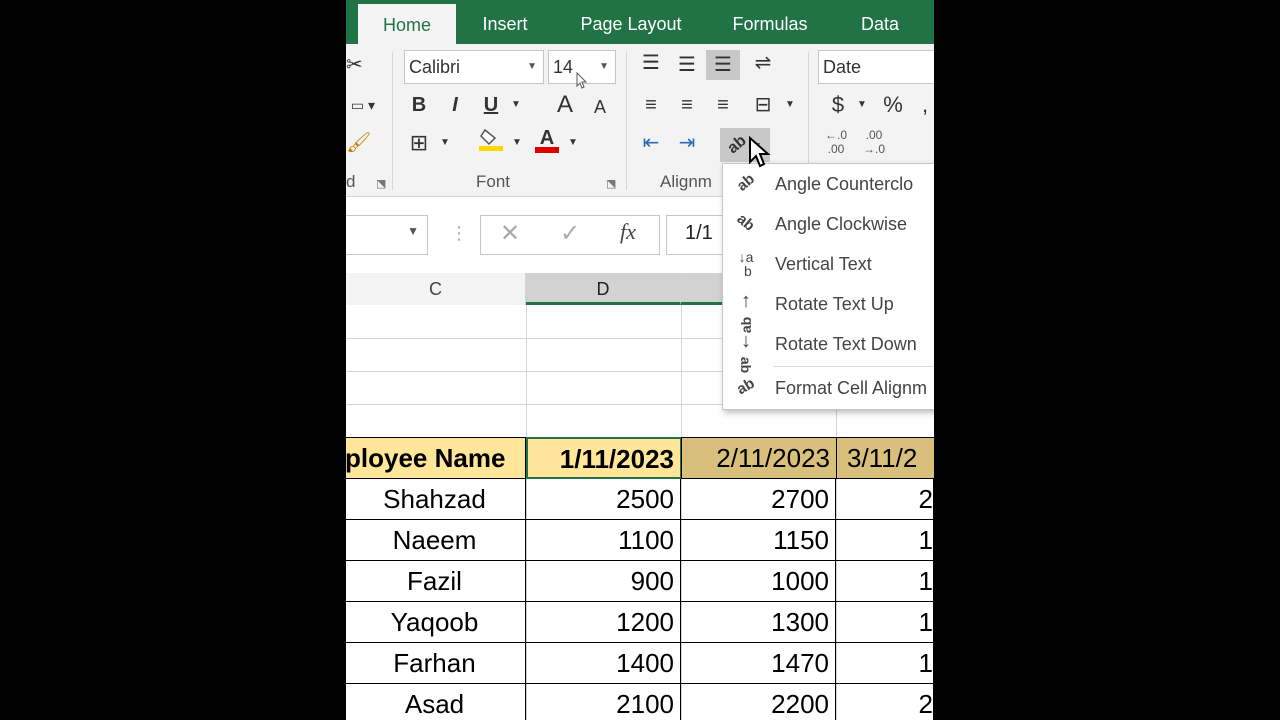 The width and height of the screenshot is (1280, 720). I want to click on align-center-icon: ≡, so click(687, 105).